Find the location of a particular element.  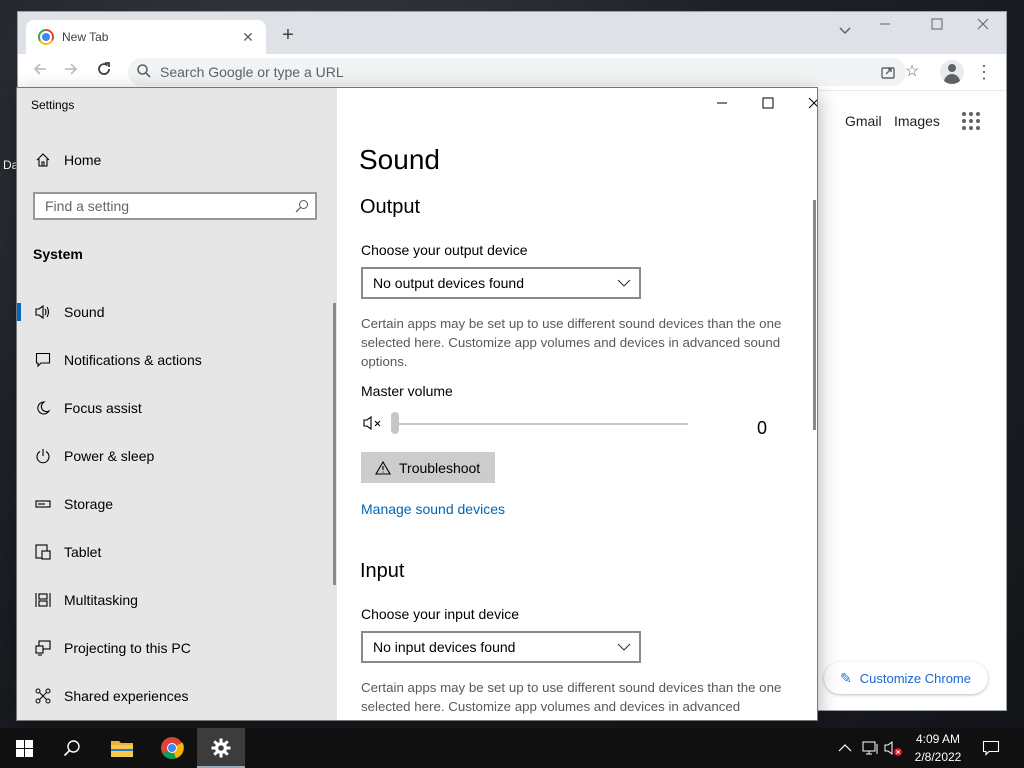

tab-title: New Tab is located at coordinates (85, 37).